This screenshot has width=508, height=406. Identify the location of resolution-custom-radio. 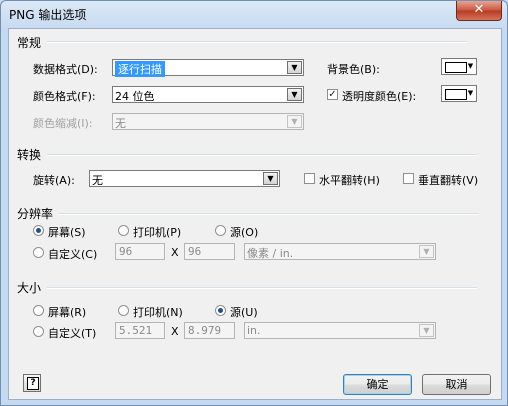
(38, 252).